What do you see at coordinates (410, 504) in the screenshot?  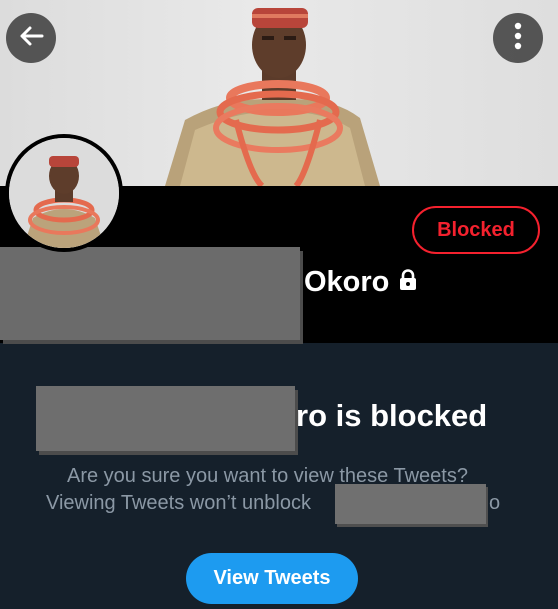 I see `redacted-warning-name` at bounding box center [410, 504].